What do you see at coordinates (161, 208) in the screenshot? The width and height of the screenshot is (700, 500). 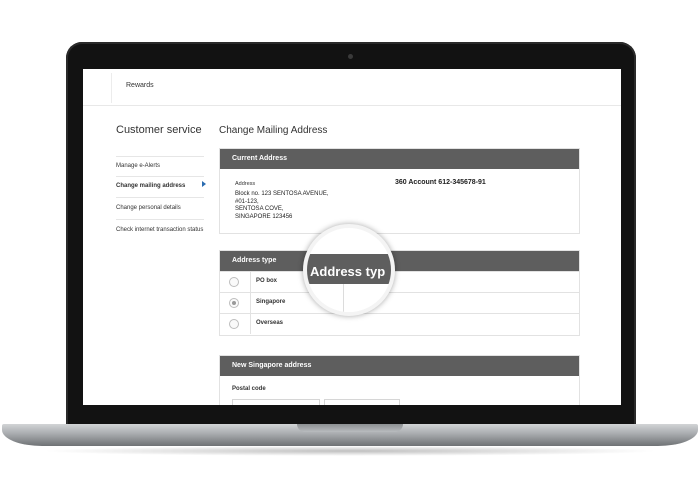 I see `sidebar-item-change-personal-details: Change personal details` at bounding box center [161, 208].